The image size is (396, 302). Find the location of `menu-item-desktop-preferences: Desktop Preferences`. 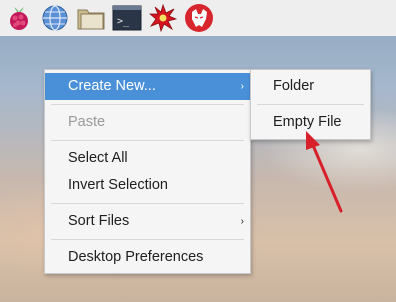

menu-item-desktop-preferences: Desktop Preferences is located at coordinates (147, 257).